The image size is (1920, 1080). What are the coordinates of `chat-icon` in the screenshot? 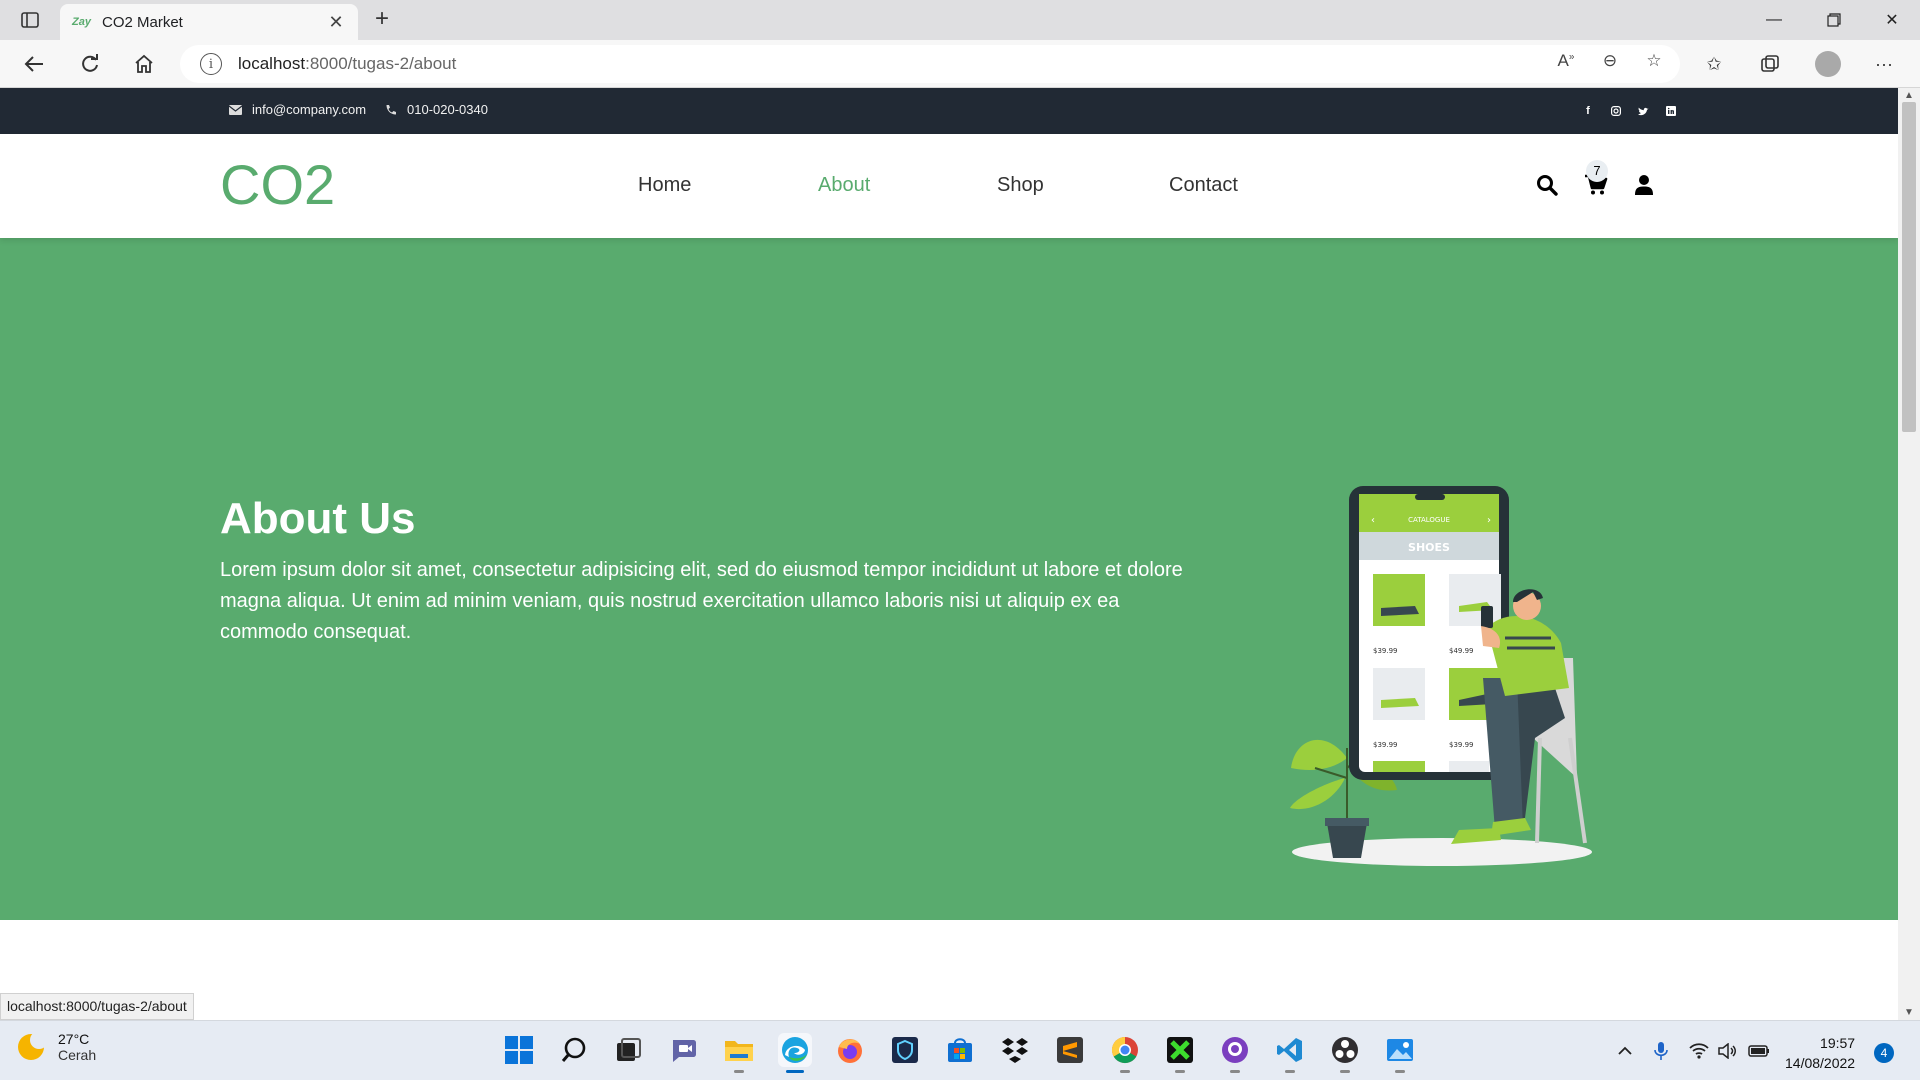 It's located at (684, 1051).